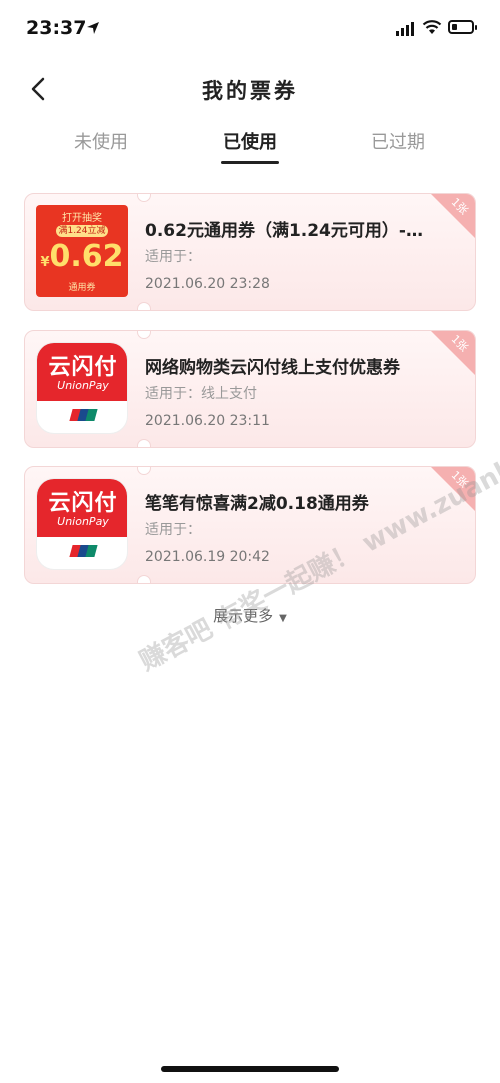 This screenshot has height=1083, width=500. I want to click on thumb-amount: ¥0.62, so click(82, 256).